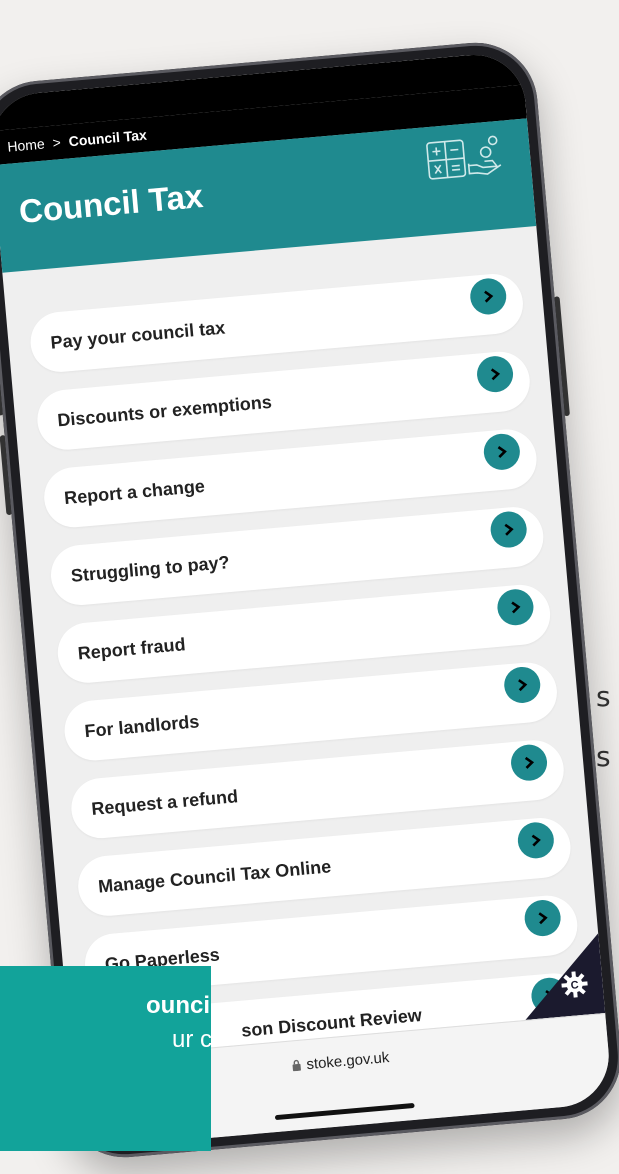 The height and width of the screenshot is (1174, 619). What do you see at coordinates (150, 568) in the screenshot?
I see `menu-item-label: Struggling to pay?` at bounding box center [150, 568].